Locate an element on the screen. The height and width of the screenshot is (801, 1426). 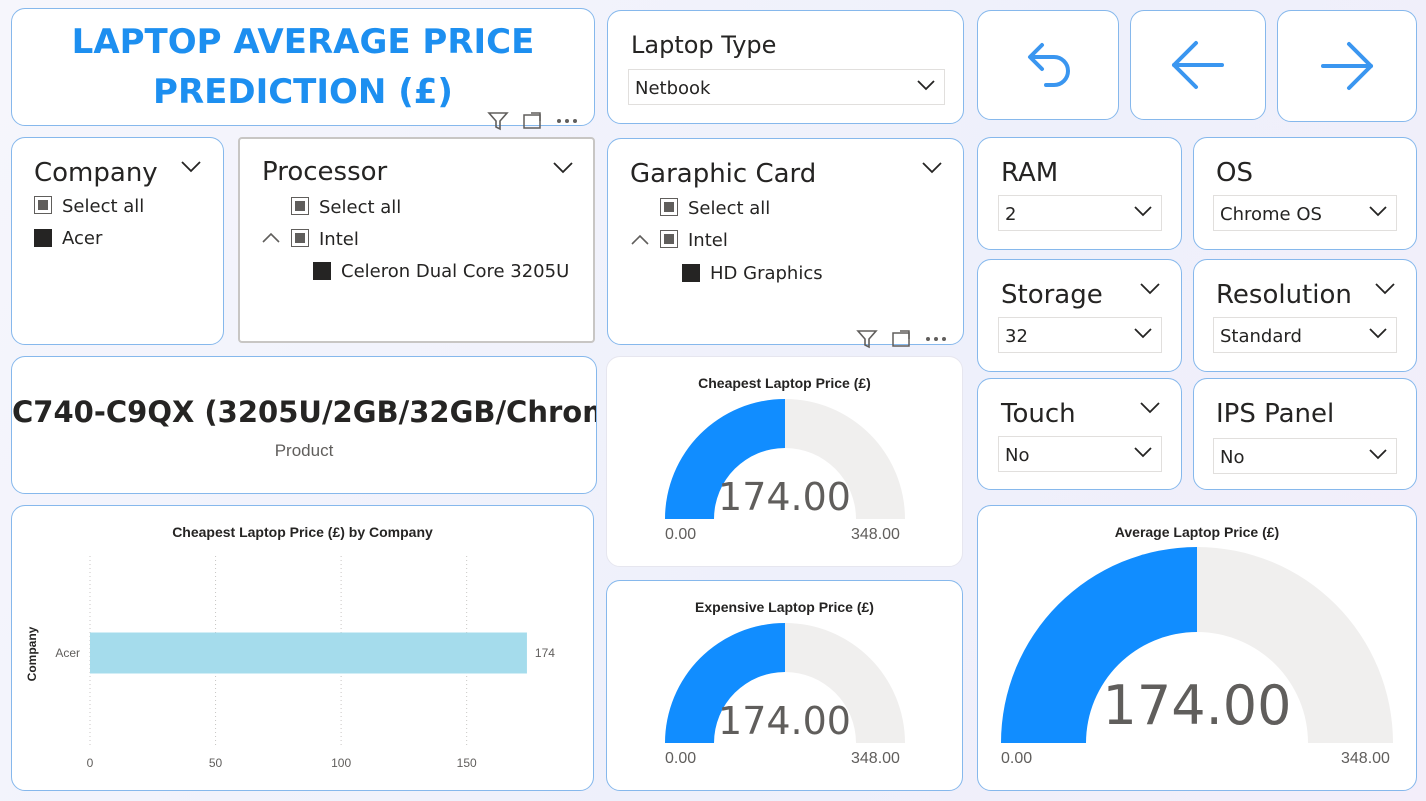
report-title-card: LAPTOP AVERAGE PRICE PREDICTION (£) is located at coordinates (303, 67).